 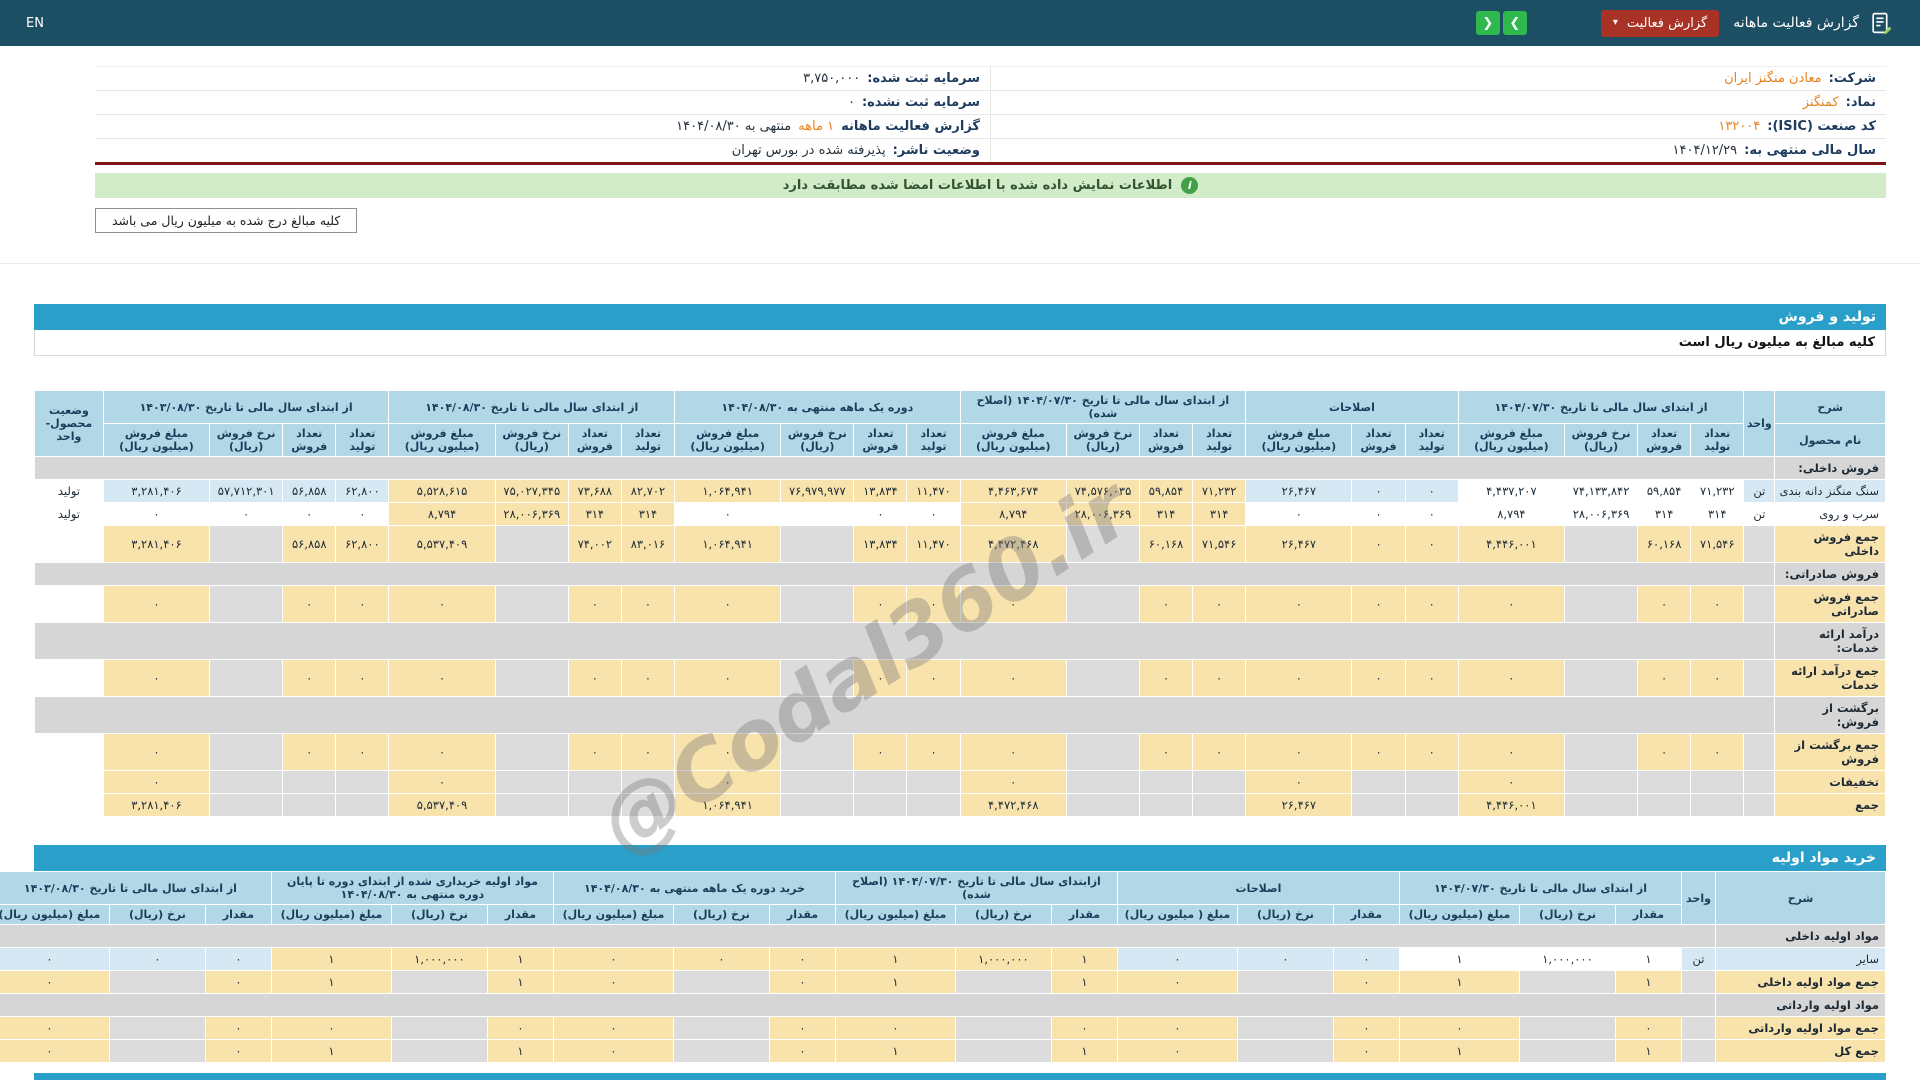 What do you see at coordinates (1821, 102) in the screenshot?
I see `symbol-link: کمنگنز` at bounding box center [1821, 102].